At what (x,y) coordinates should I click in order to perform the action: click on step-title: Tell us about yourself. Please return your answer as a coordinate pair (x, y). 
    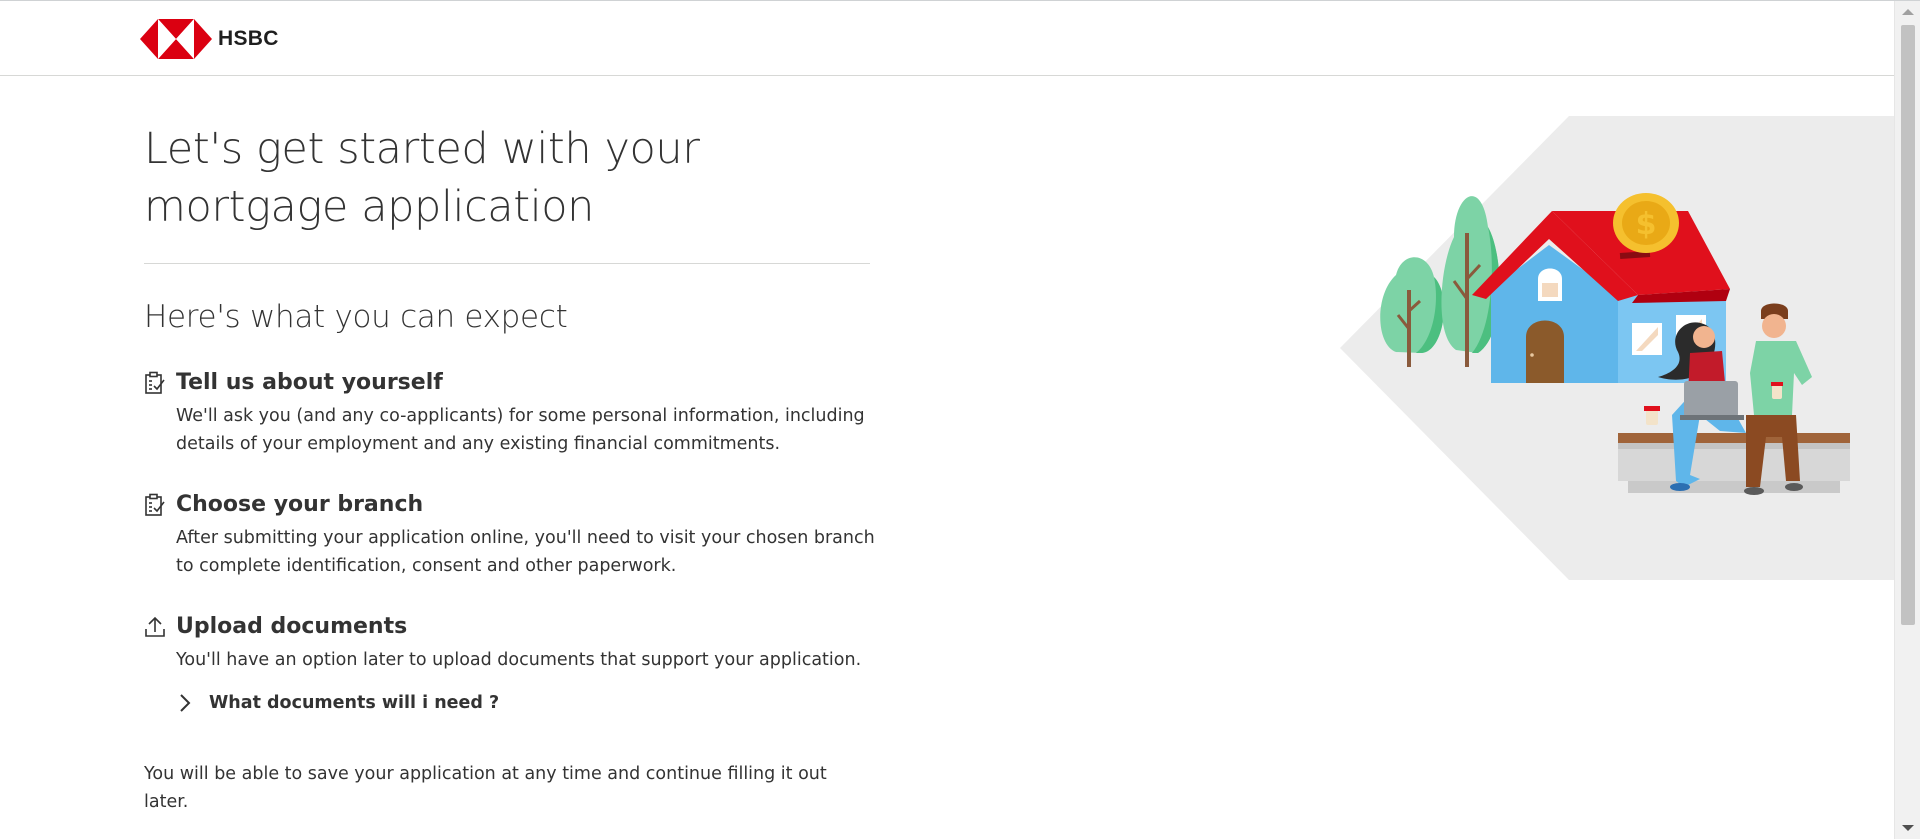
    Looking at the image, I should click on (309, 382).